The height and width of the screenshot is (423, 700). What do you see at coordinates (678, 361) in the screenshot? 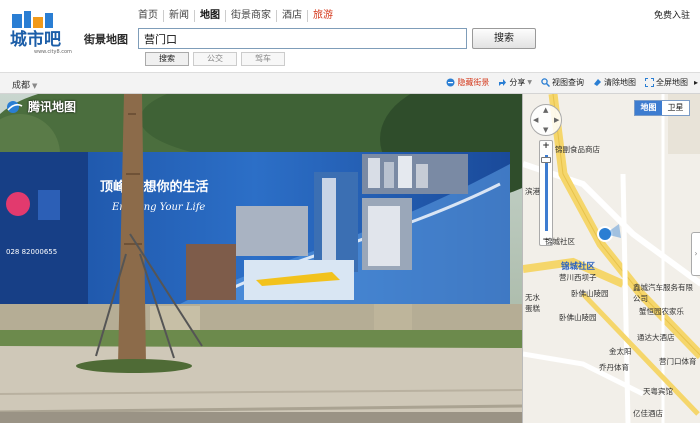
I see `map-label: 营门口体育` at bounding box center [678, 361].